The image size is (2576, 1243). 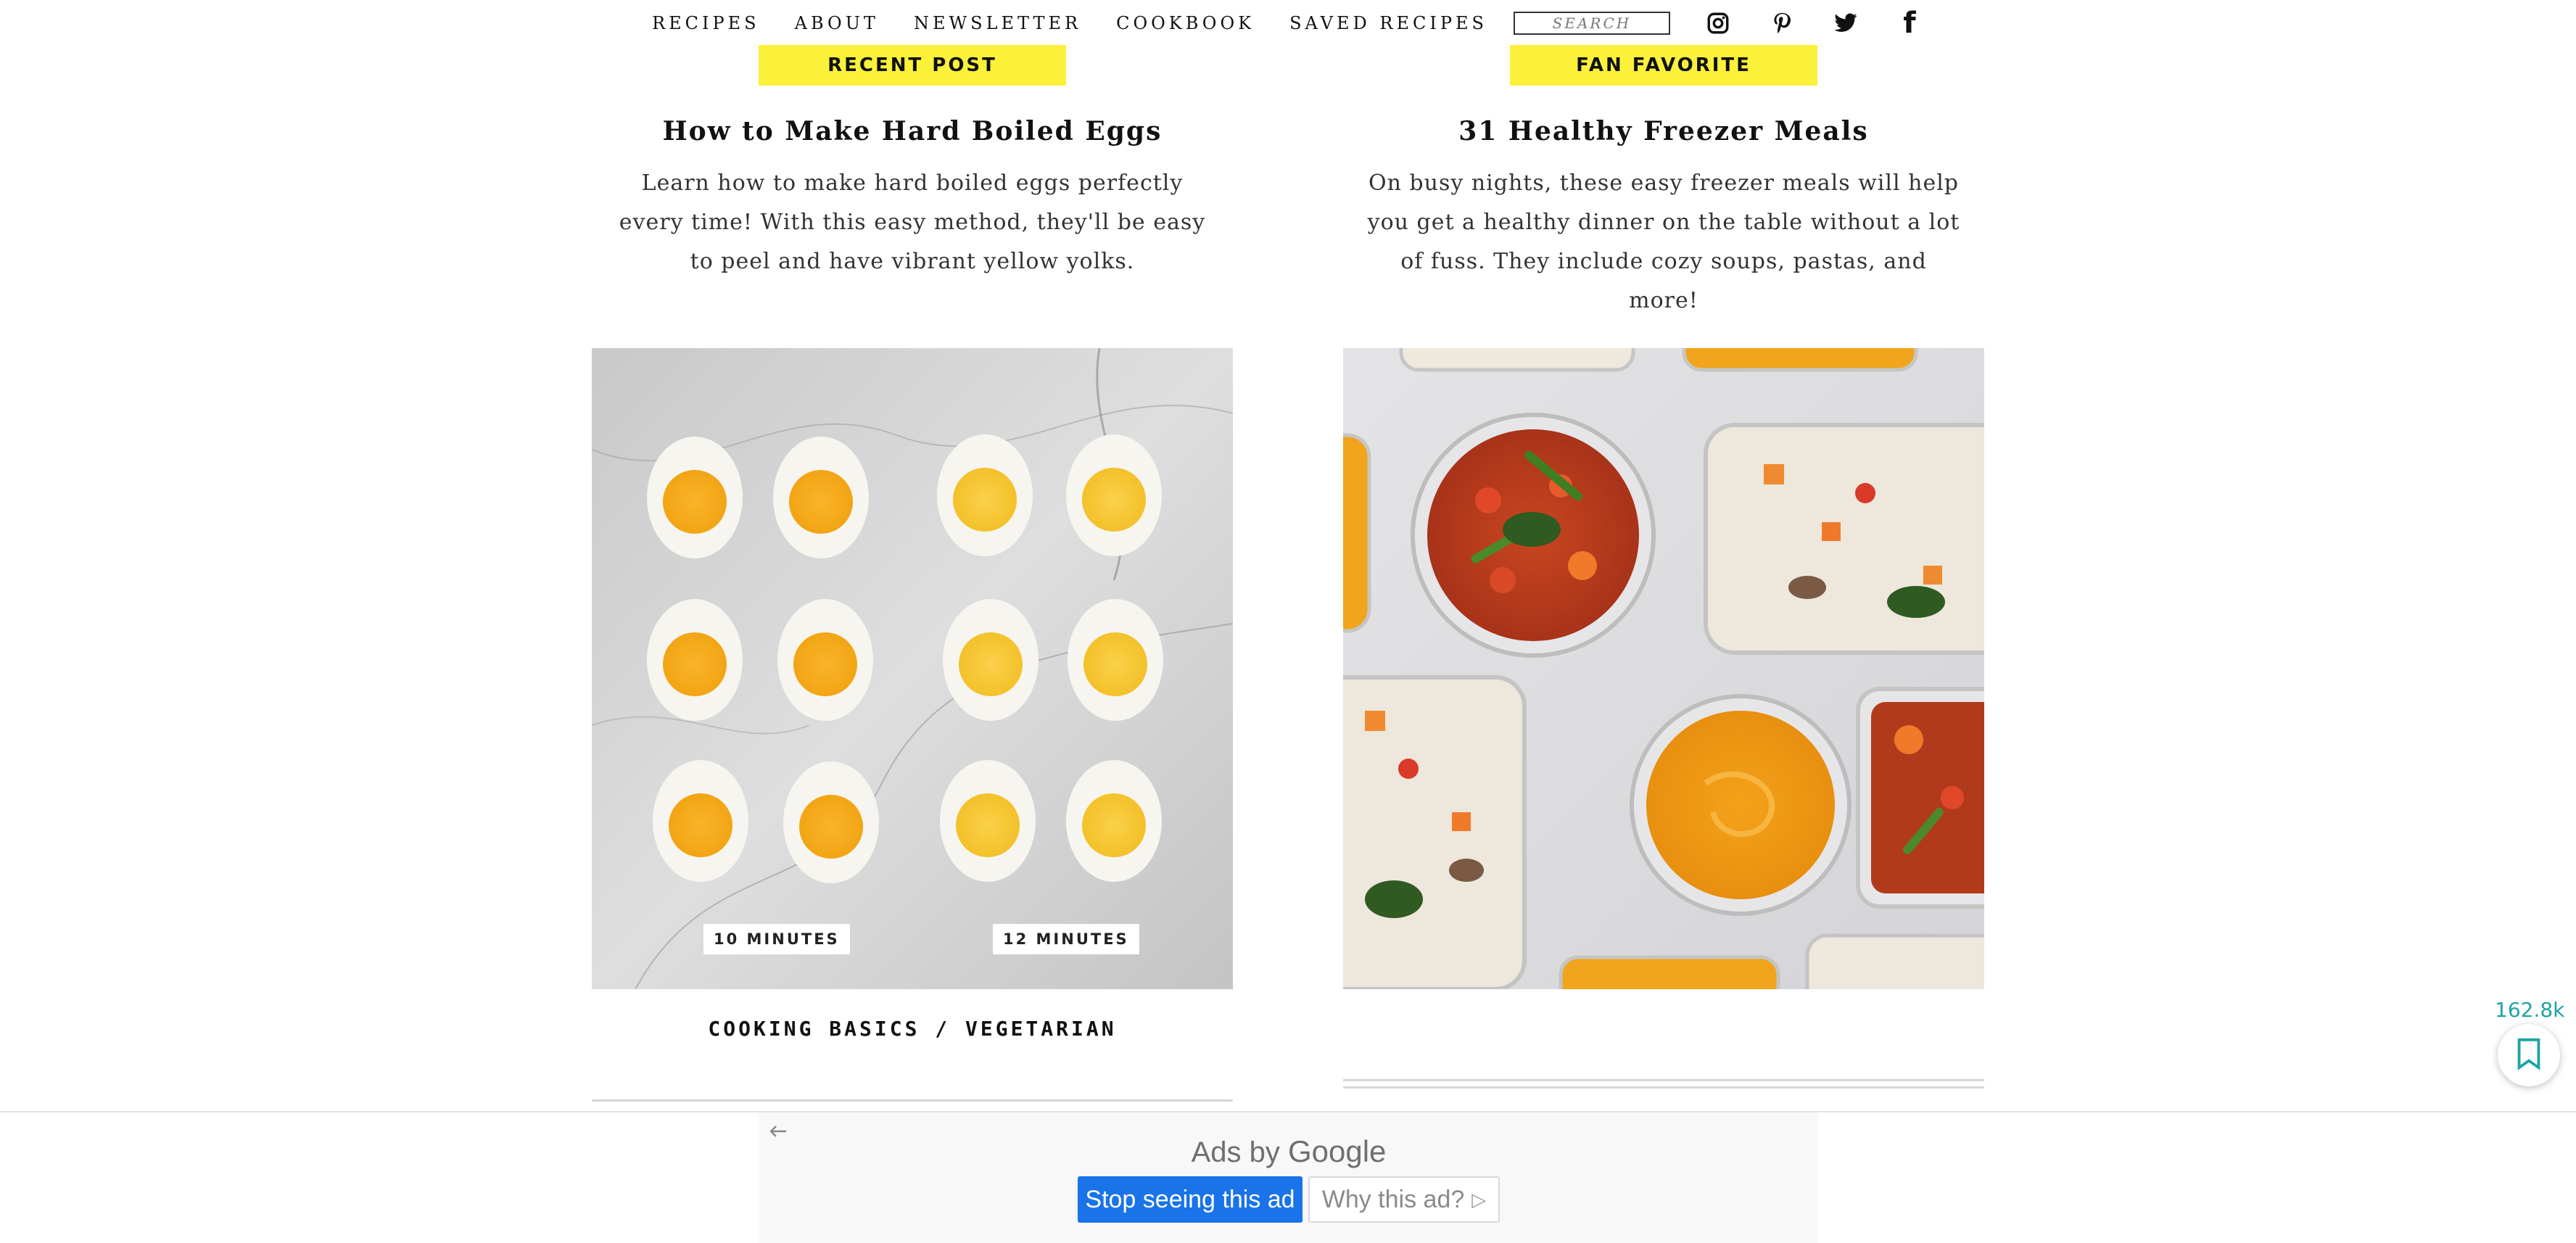 What do you see at coordinates (1337, 1151) in the screenshot?
I see `google-brand: Google` at bounding box center [1337, 1151].